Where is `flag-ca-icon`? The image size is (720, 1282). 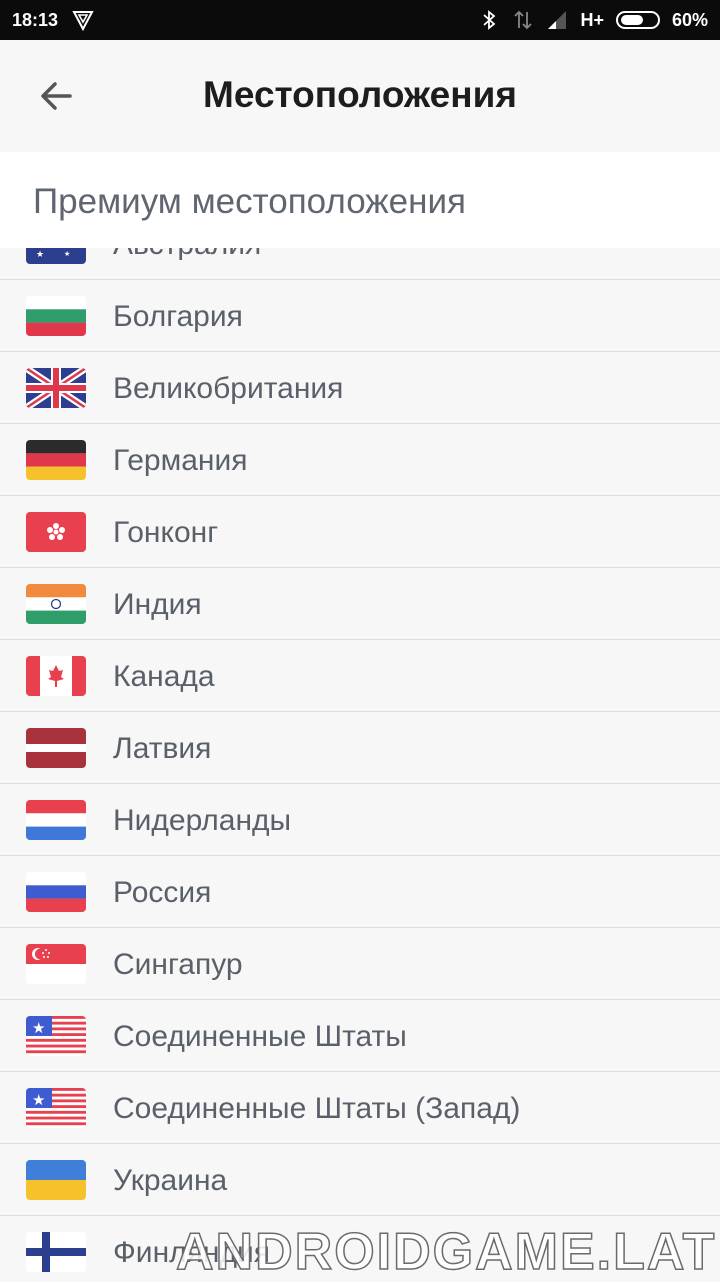
flag-ca-icon is located at coordinates (56, 676).